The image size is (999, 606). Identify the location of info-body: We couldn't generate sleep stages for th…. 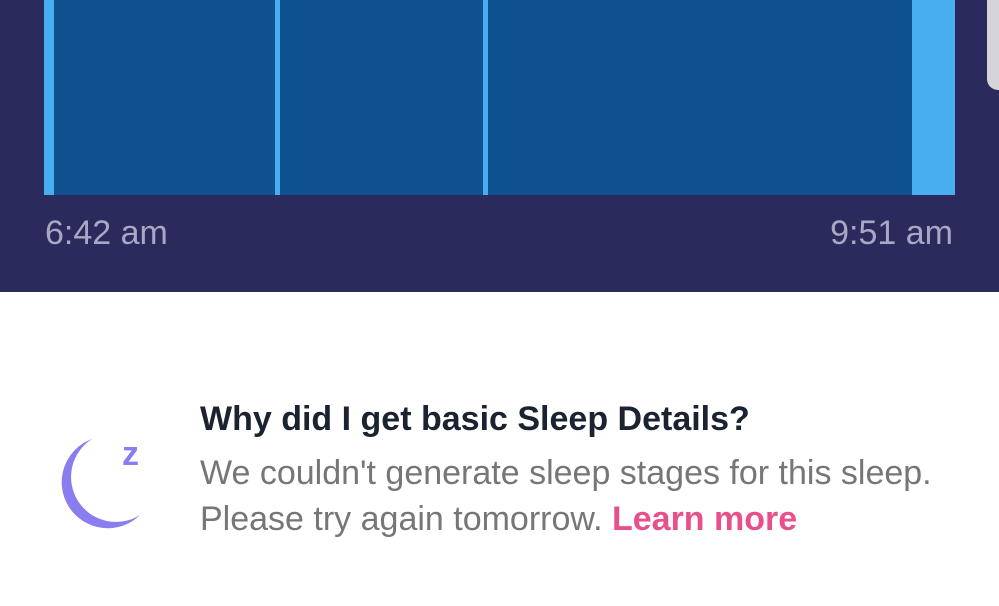
(570, 496).